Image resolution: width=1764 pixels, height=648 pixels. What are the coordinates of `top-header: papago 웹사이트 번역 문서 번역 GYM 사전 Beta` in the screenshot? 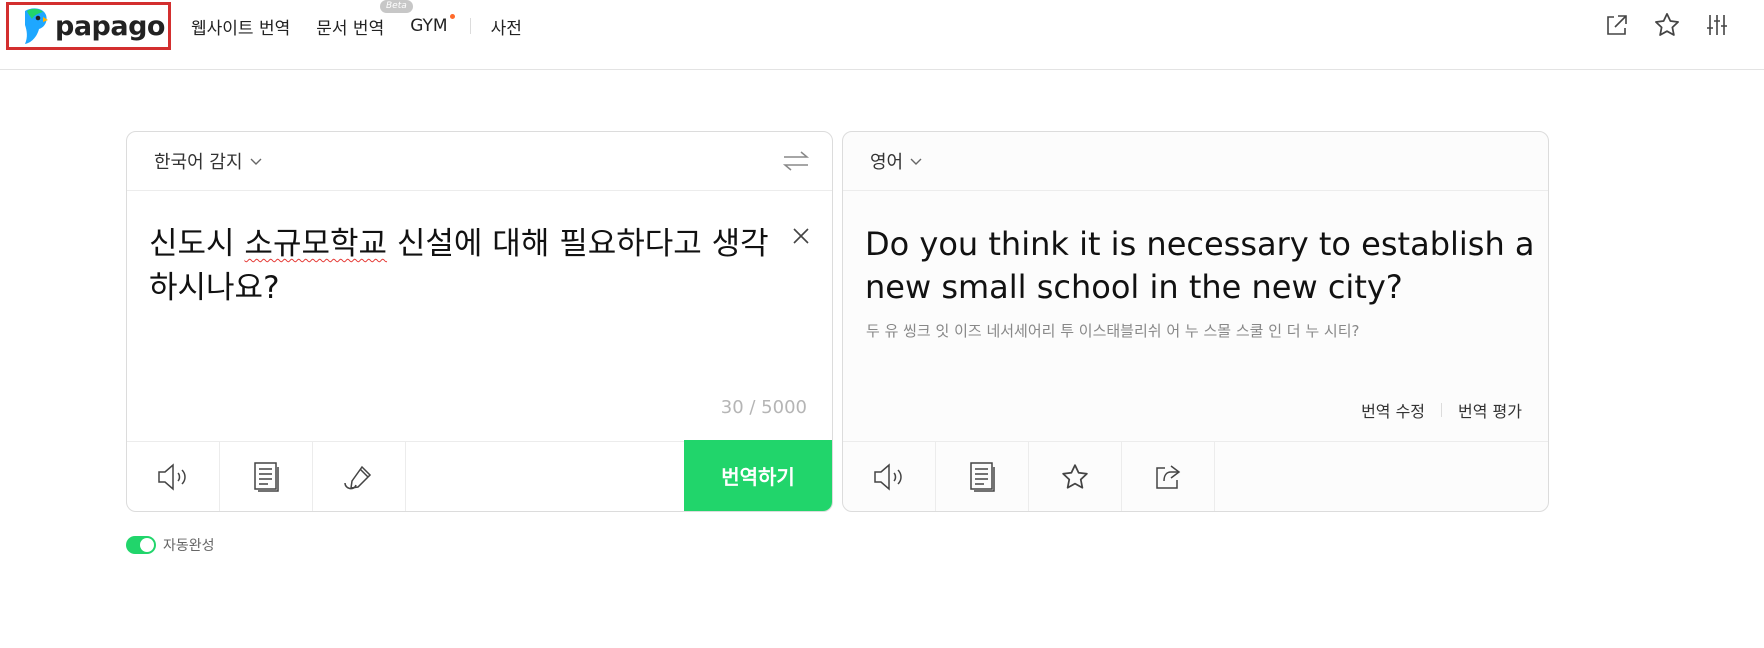 It's located at (882, 35).